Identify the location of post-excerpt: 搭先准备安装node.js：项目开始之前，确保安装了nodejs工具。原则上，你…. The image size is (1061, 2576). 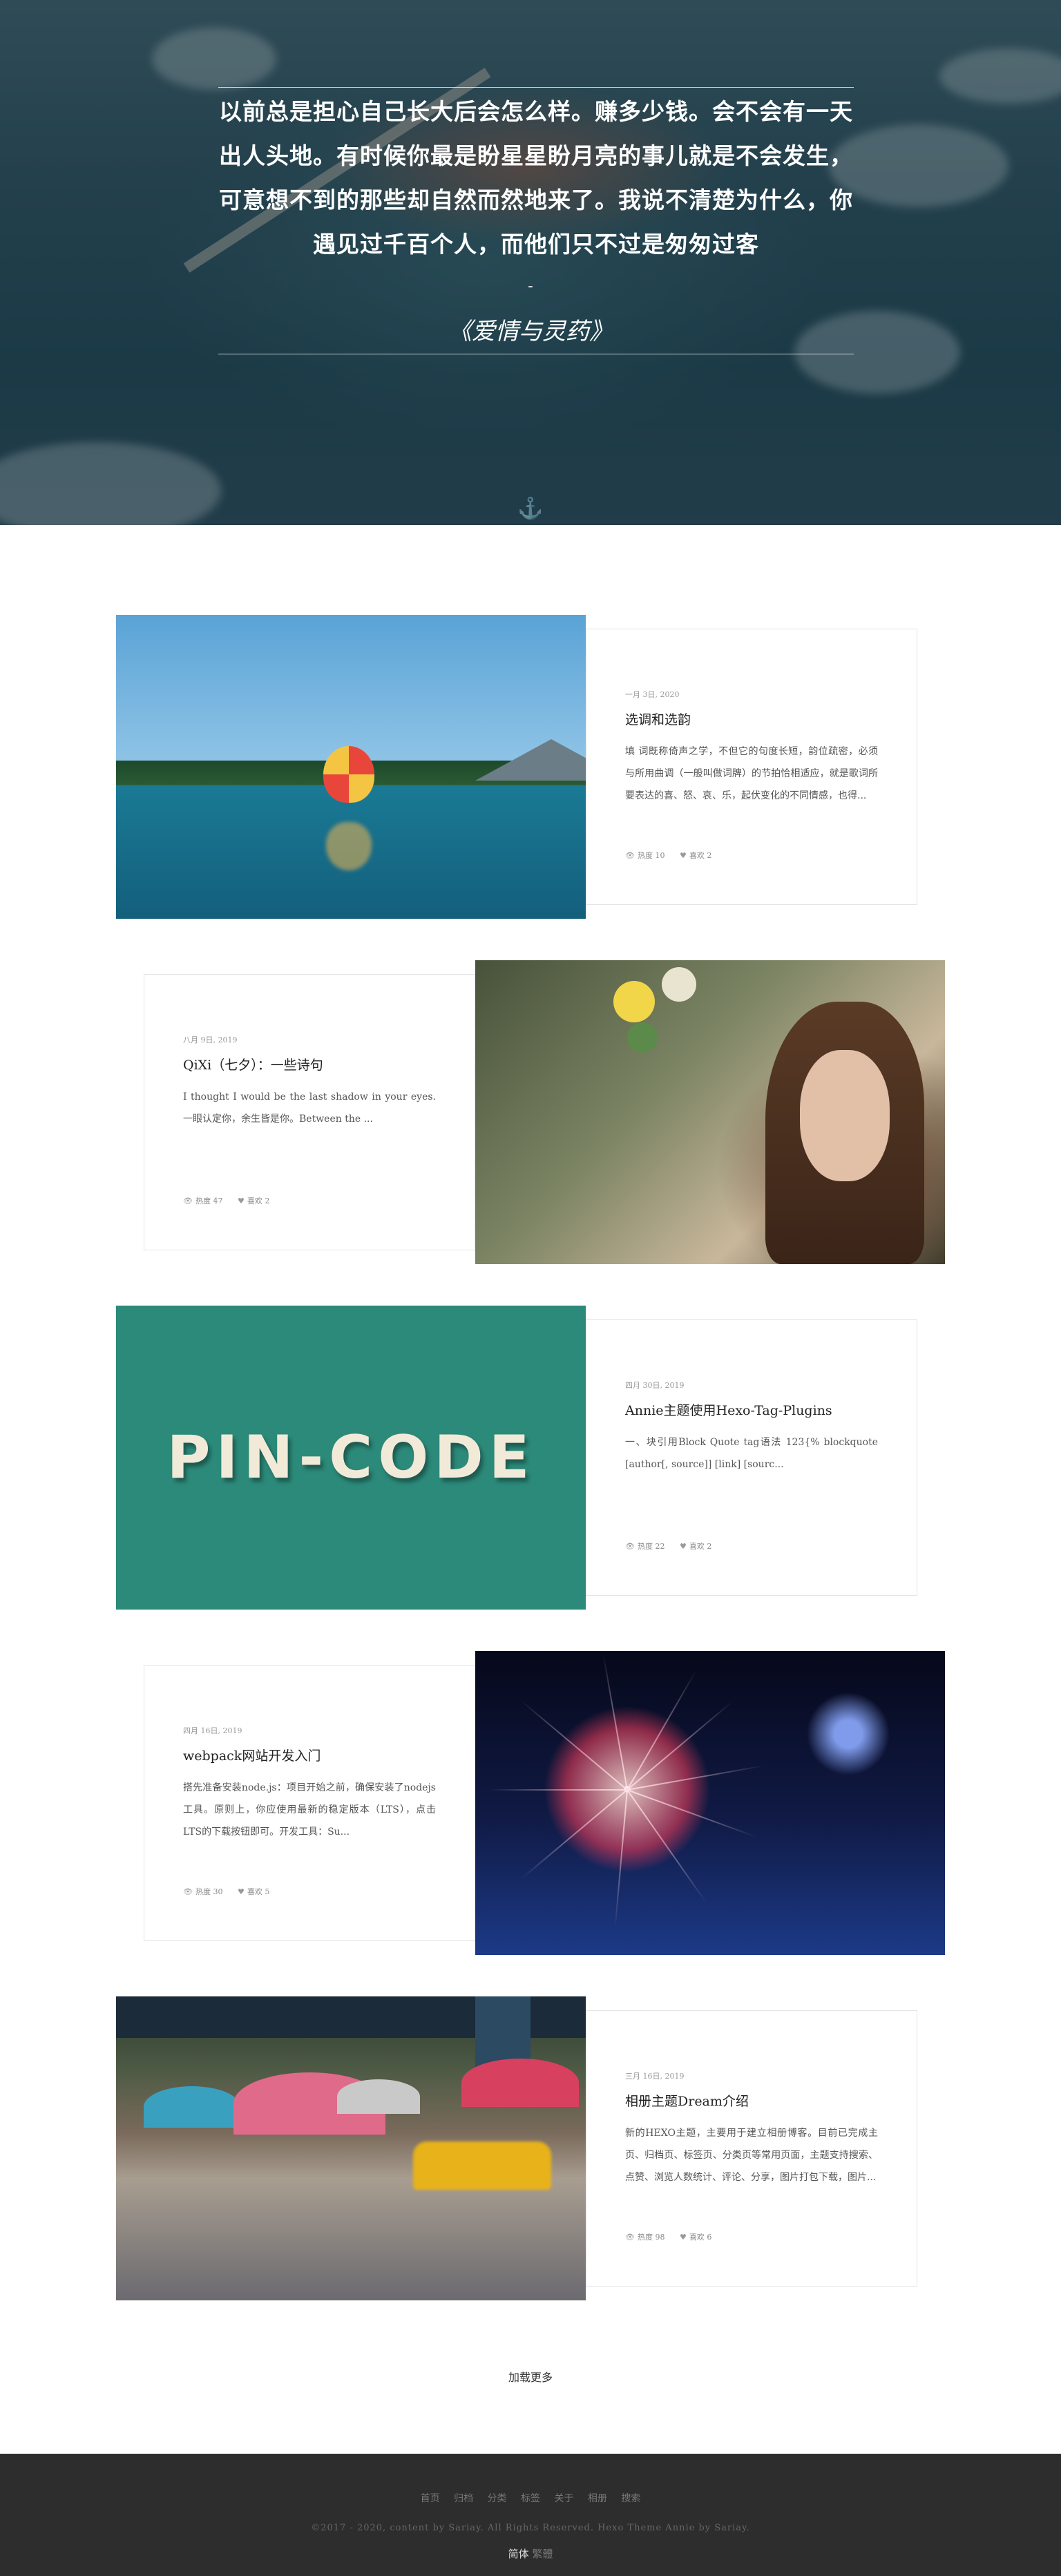
(309, 1810).